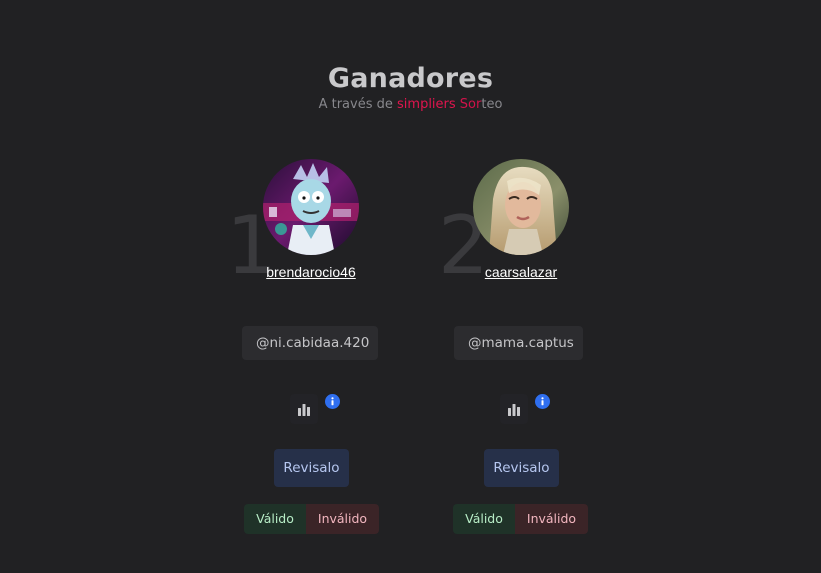  What do you see at coordinates (521, 272) in the screenshot?
I see `winner-username-link: caarsalazar` at bounding box center [521, 272].